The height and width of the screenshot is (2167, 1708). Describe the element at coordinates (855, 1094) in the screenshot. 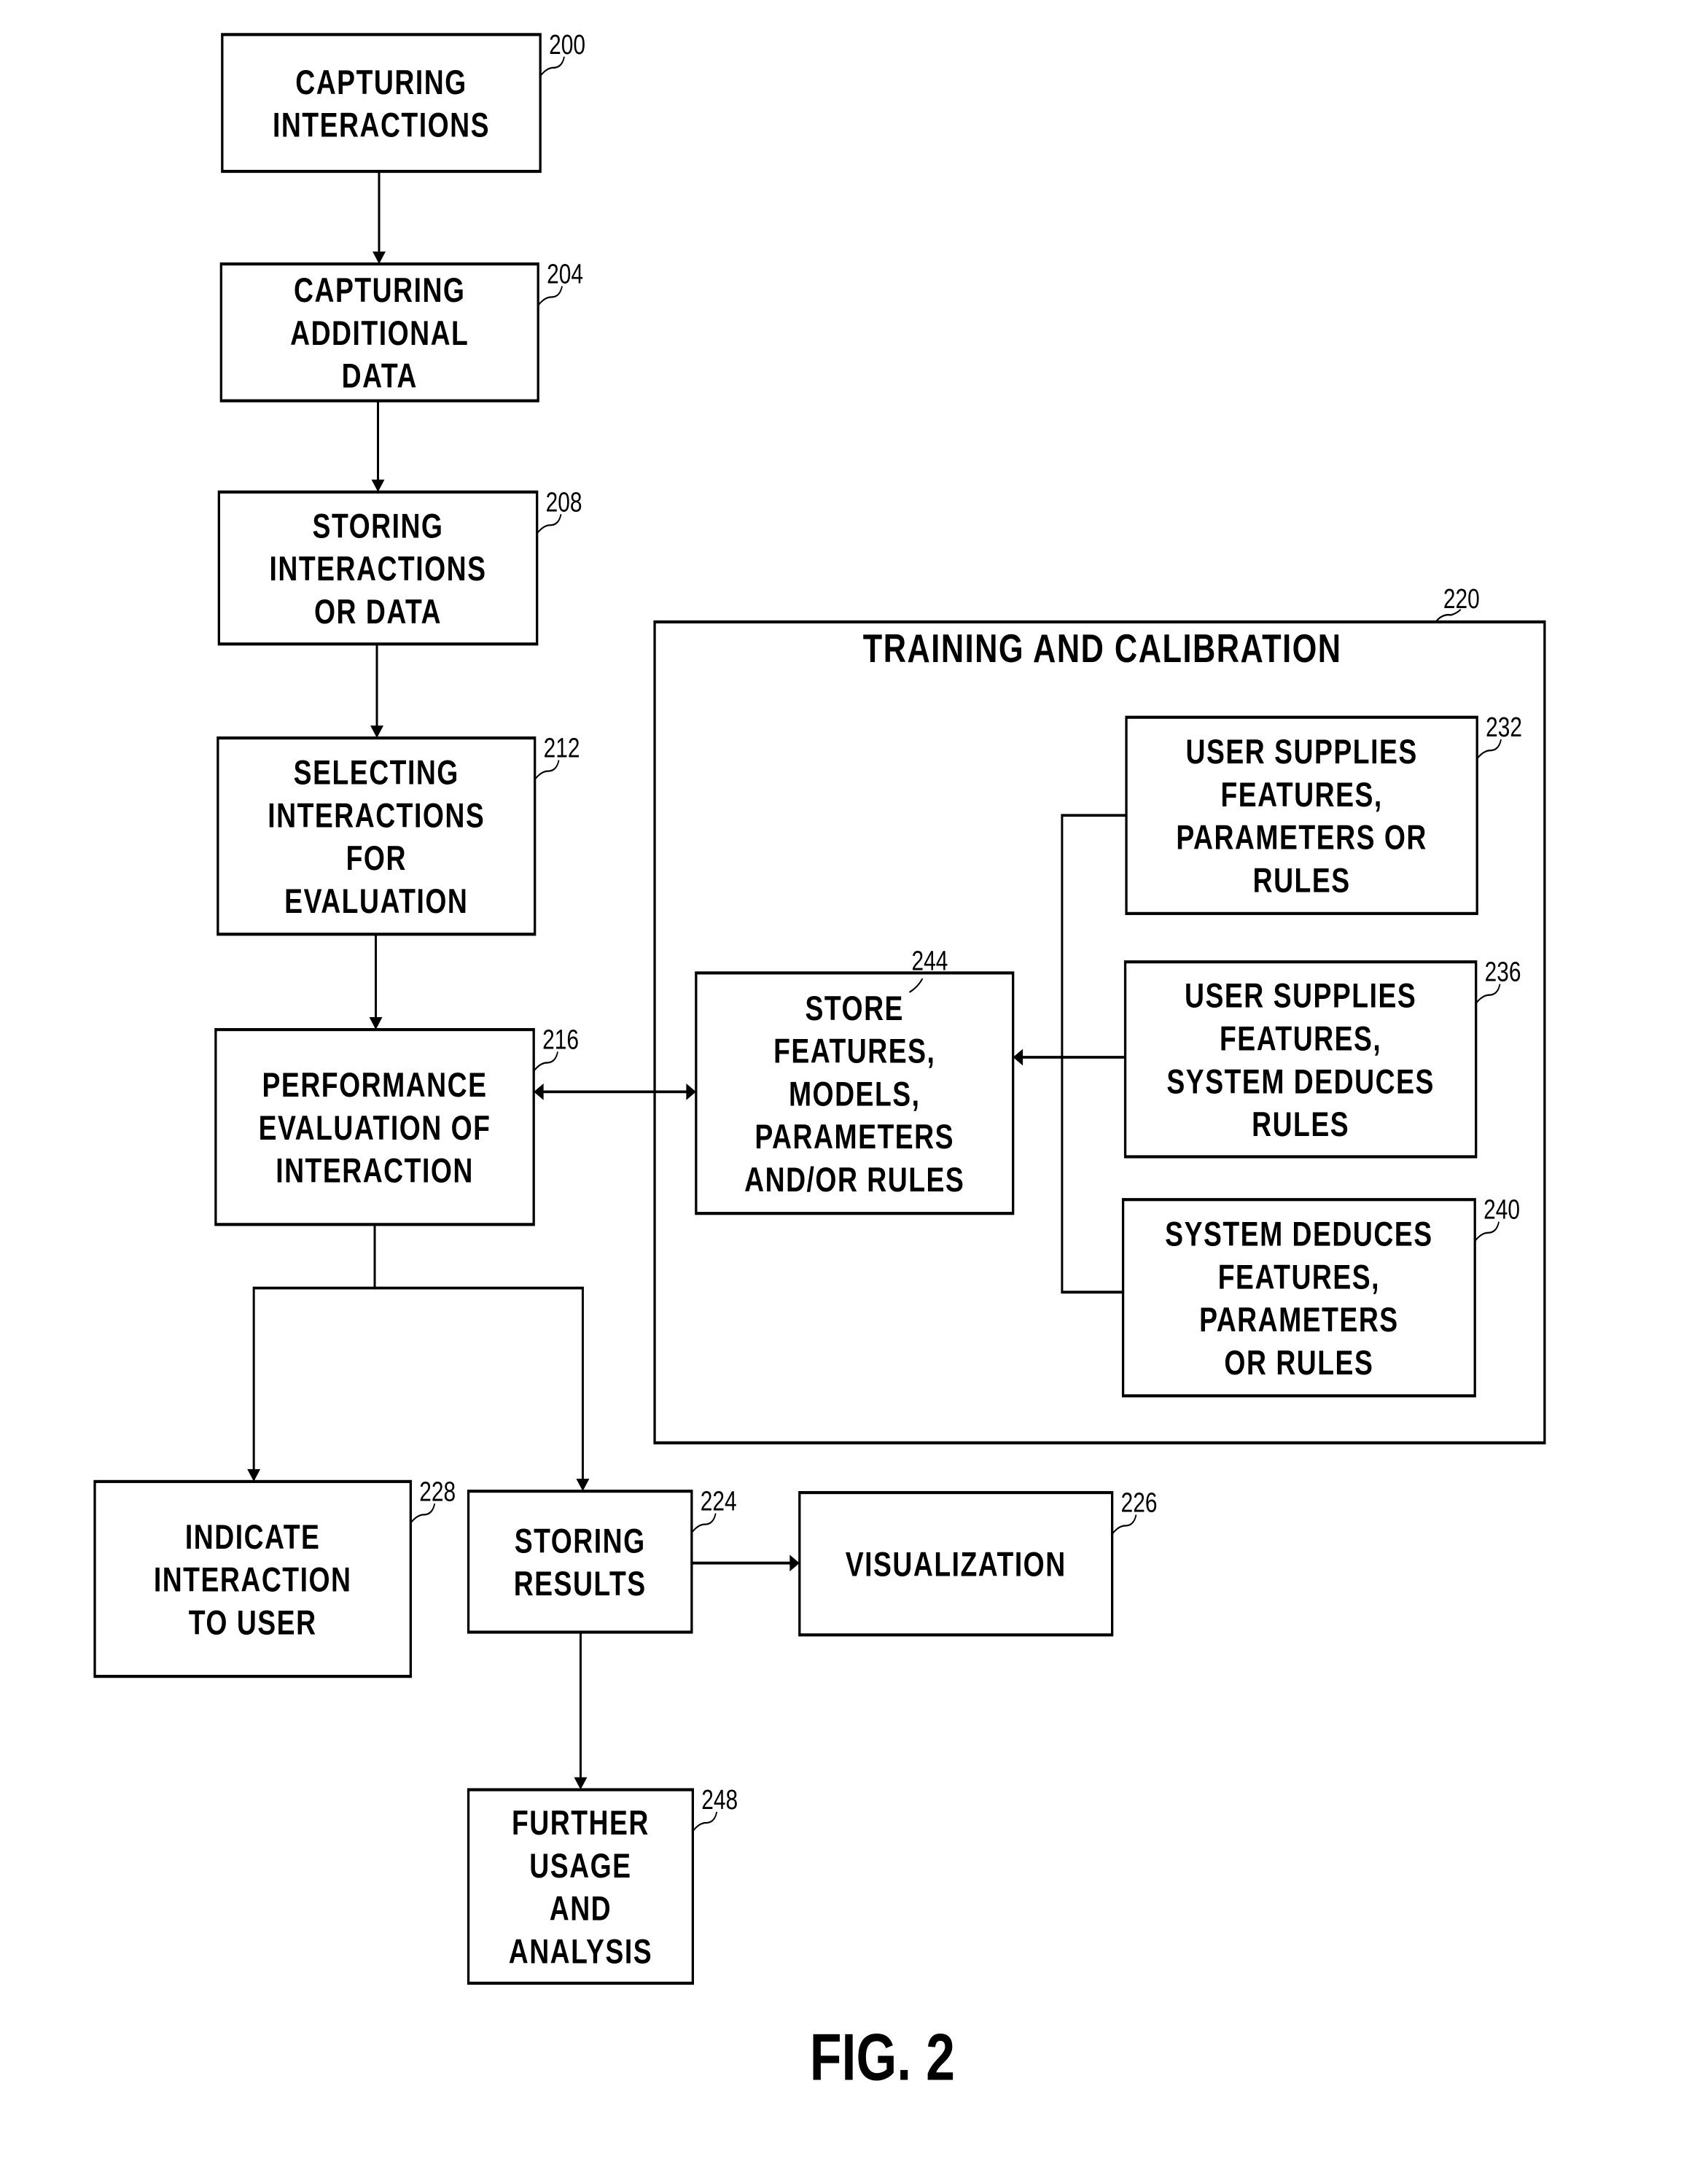

I see `box-label-line: MODELS,` at that location.